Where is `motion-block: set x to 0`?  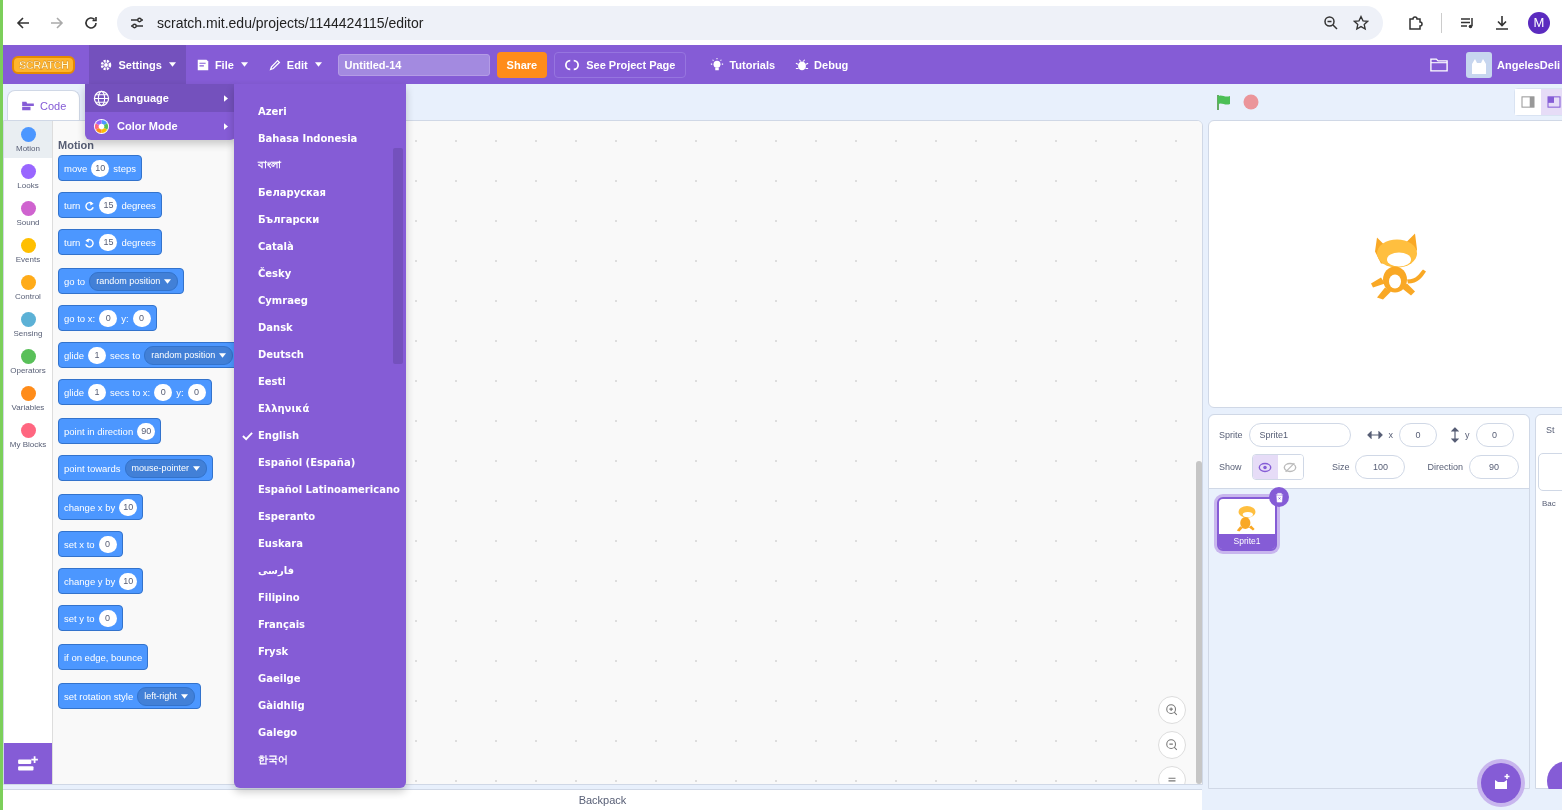 motion-block: set x to 0 is located at coordinates (90, 544).